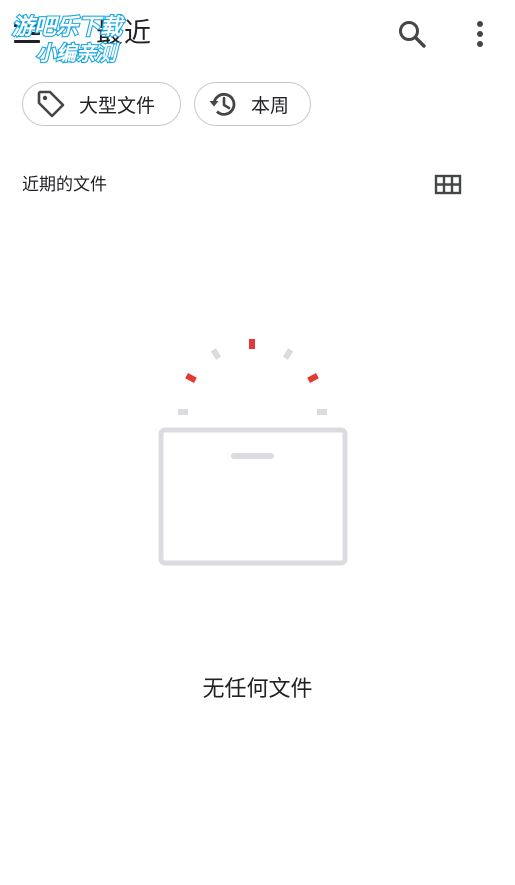 The image size is (515, 885). What do you see at coordinates (448, 185) in the screenshot?
I see `grid-view-icon` at bounding box center [448, 185].